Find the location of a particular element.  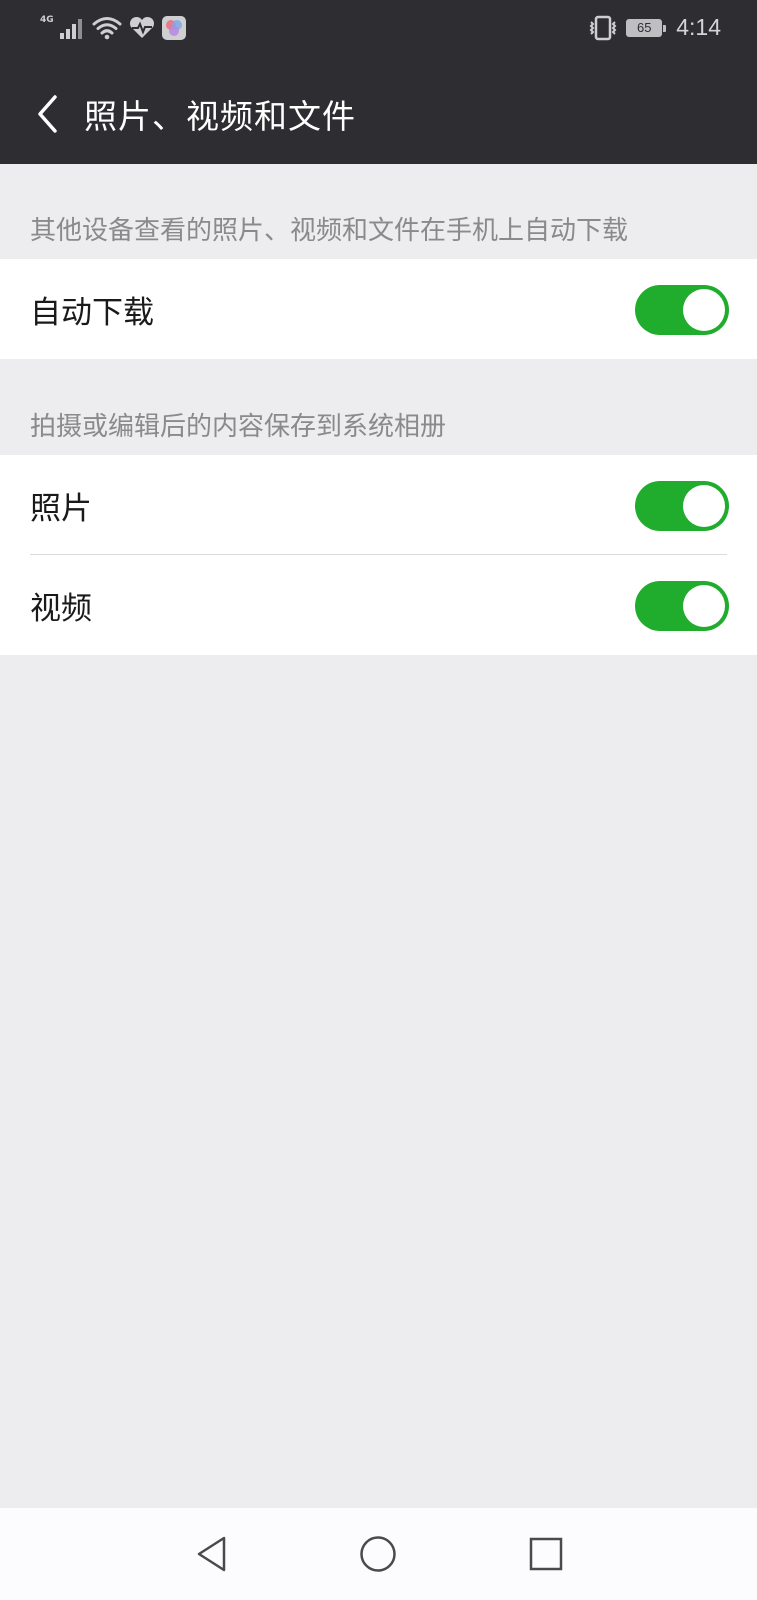

auto-download-toggle is located at coordinates (682, 310).